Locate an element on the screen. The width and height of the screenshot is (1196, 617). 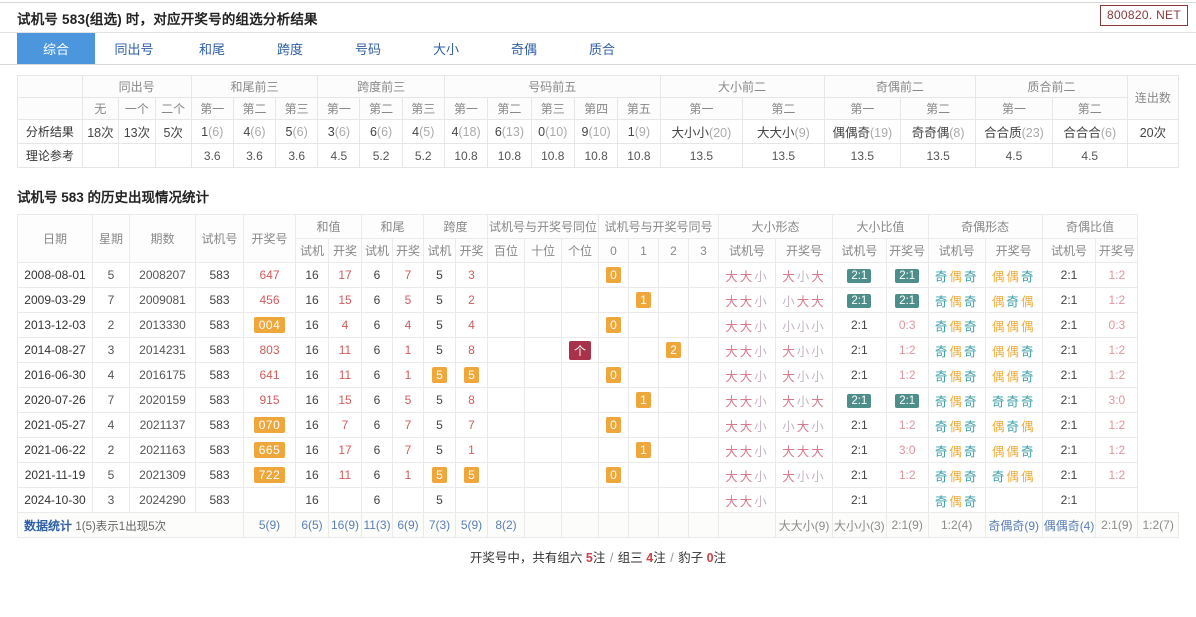
analysis-result-2: 5次 is located at coordinates (173, 131).